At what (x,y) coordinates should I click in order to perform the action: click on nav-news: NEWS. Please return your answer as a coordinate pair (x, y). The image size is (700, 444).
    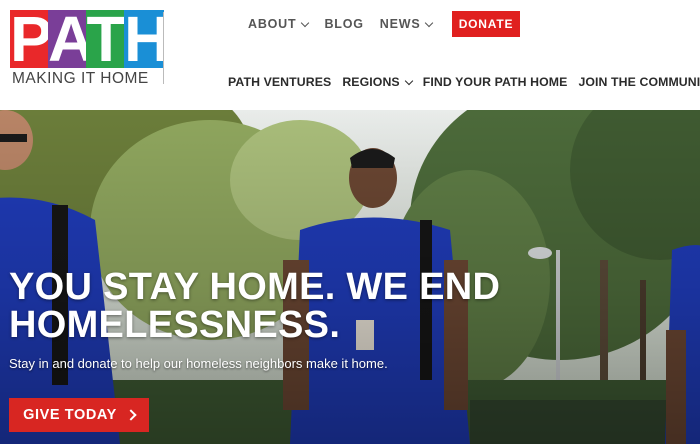
    Looking at the image, I should click on (406, 24).